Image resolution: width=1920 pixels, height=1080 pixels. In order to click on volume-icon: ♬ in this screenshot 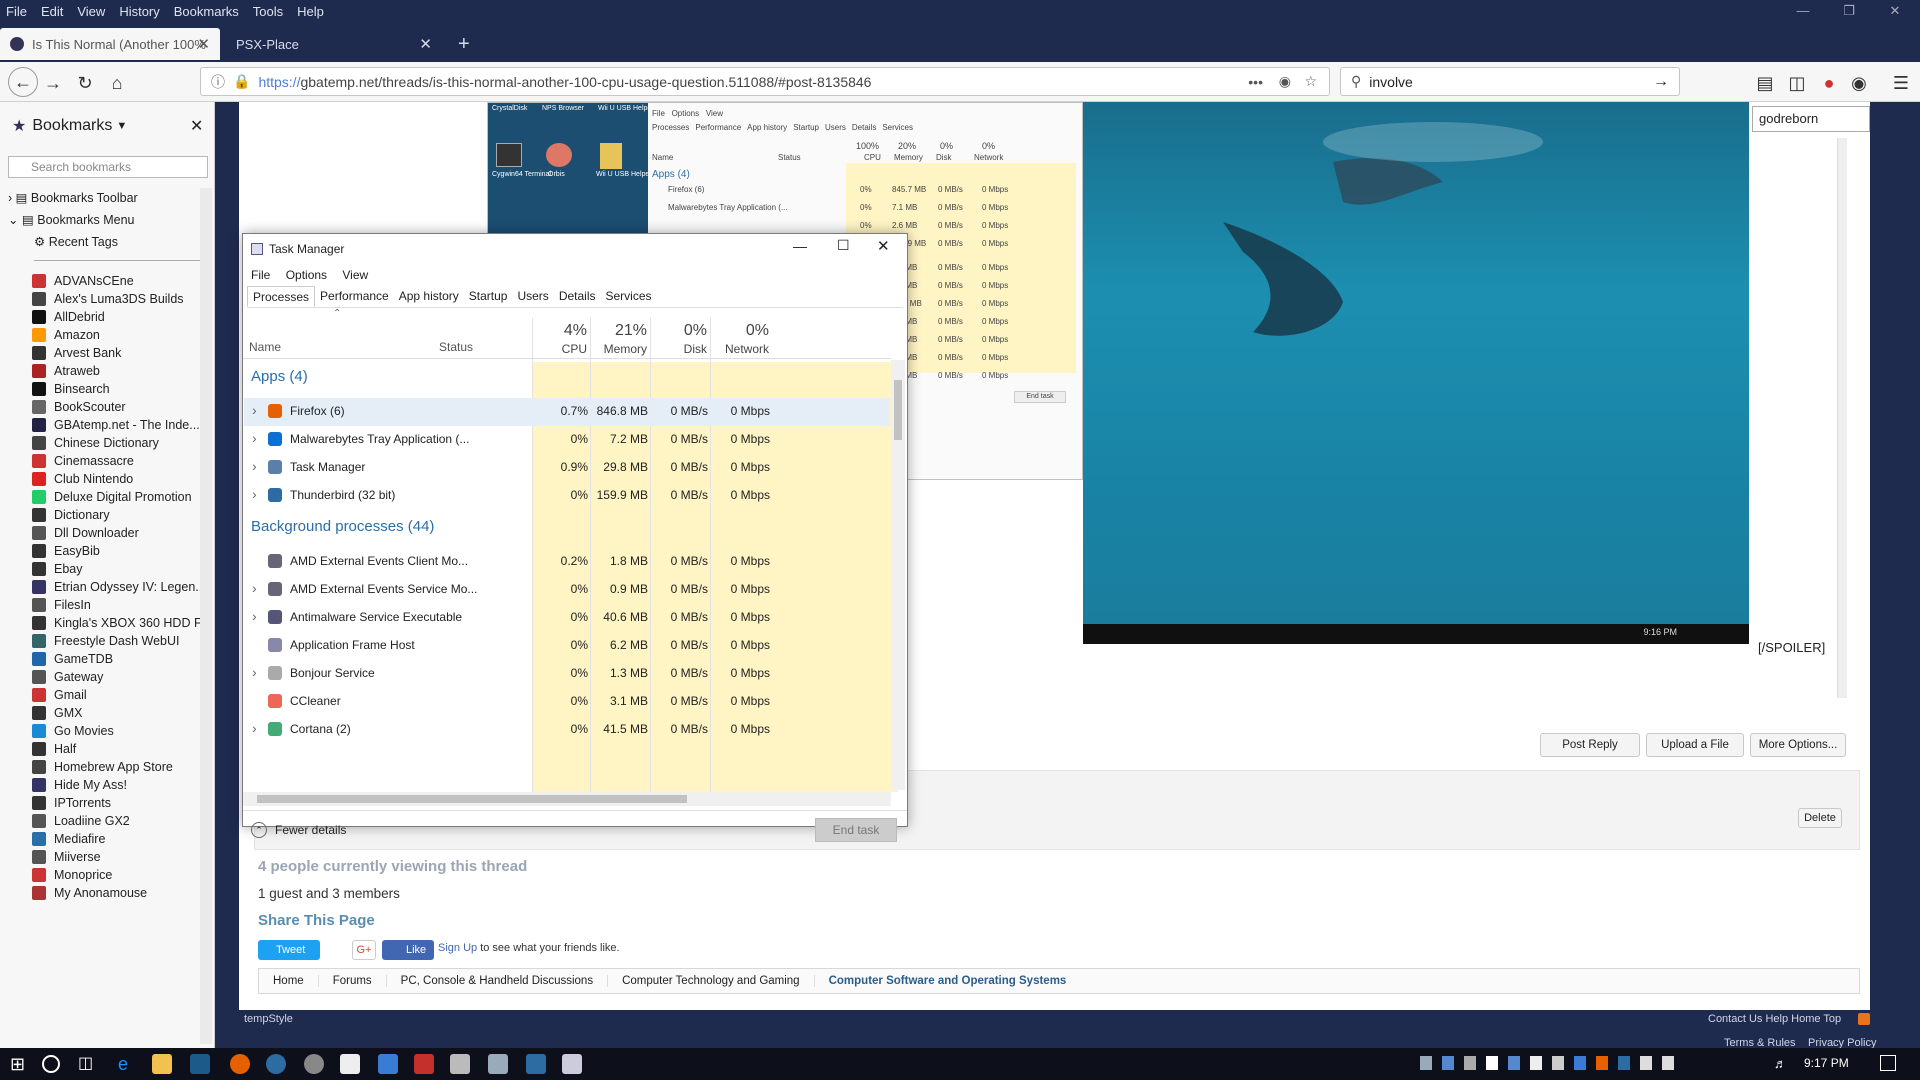, I will do `click(1780, 1063)`.